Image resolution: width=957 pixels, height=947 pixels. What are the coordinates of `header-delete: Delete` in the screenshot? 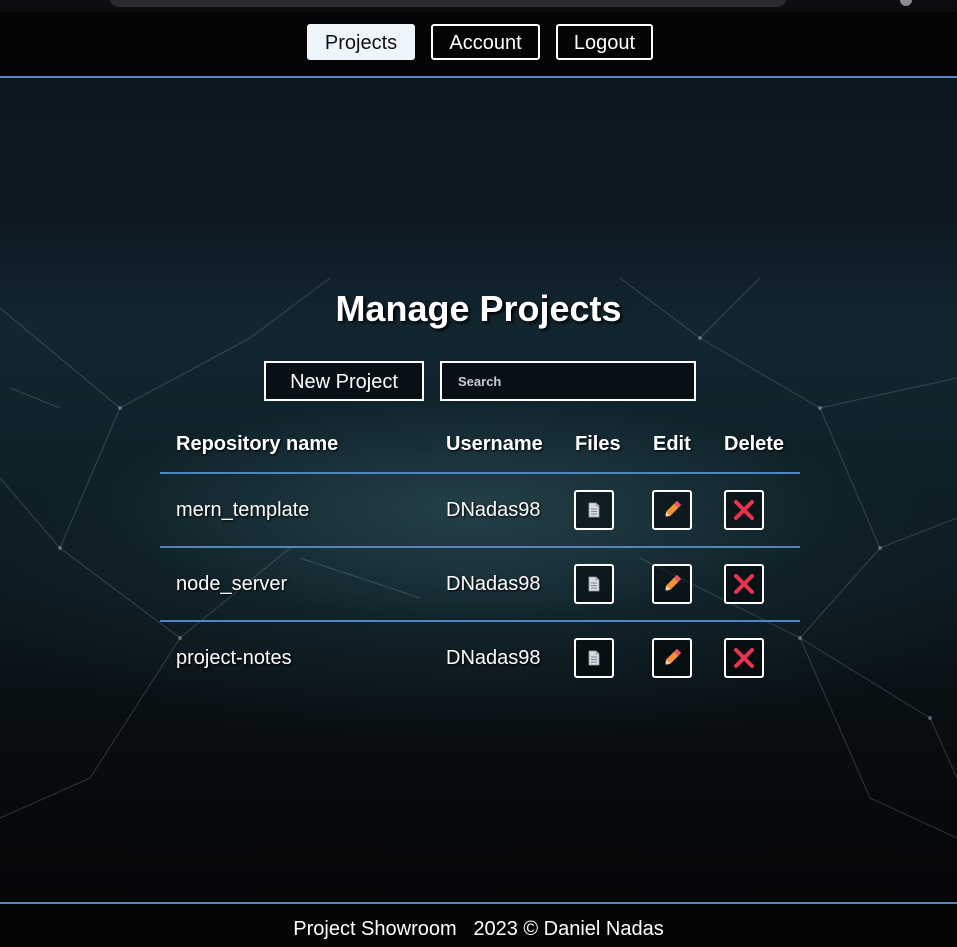 It's located at (754, 444).